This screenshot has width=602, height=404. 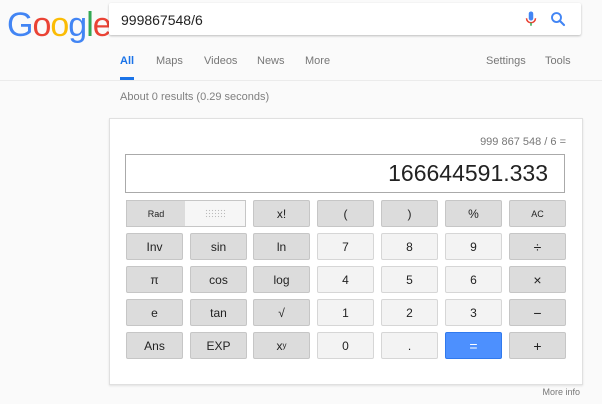 I want to click on tab-all: All, so click(x=127, y=67).